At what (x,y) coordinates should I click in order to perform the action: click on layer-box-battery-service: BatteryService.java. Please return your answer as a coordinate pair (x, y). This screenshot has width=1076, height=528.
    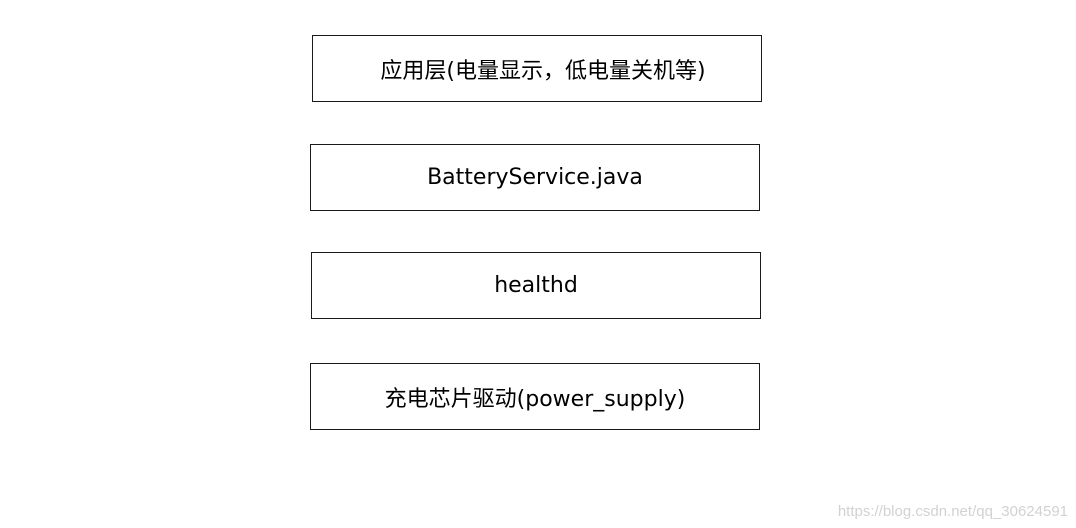
    Looking at the image, I should click on (535, 177).